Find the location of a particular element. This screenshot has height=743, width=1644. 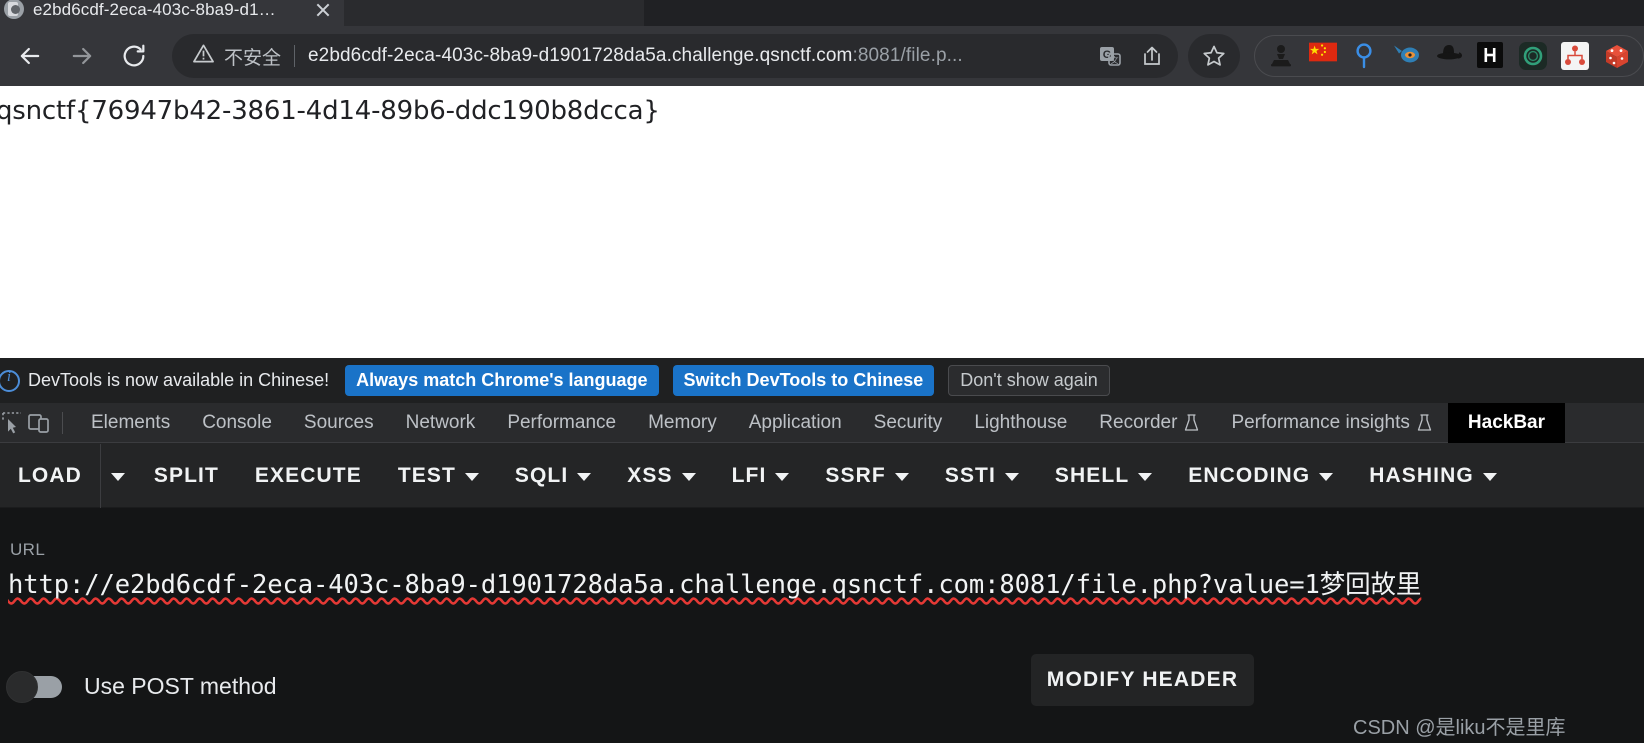

svg-text: 文 is located at coordinates (1115, 60).